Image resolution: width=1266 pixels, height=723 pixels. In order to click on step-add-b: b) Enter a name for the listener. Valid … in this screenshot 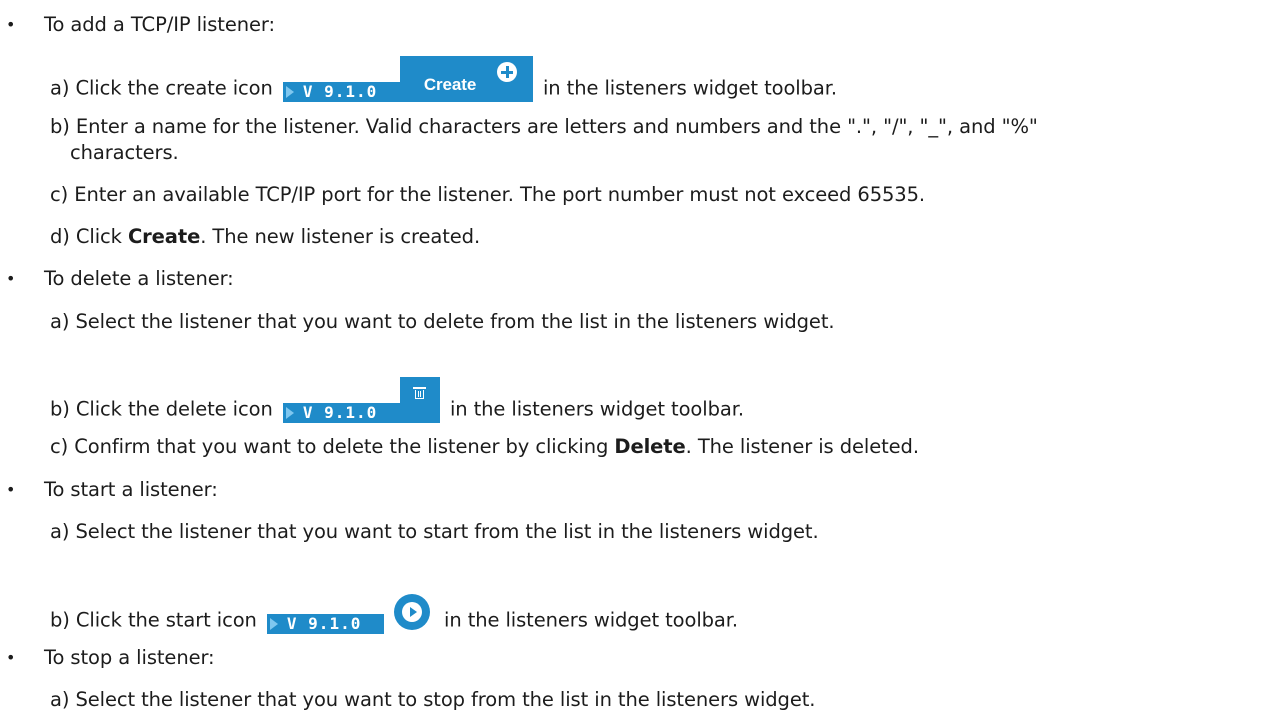, I will do `click(544, 127)`.